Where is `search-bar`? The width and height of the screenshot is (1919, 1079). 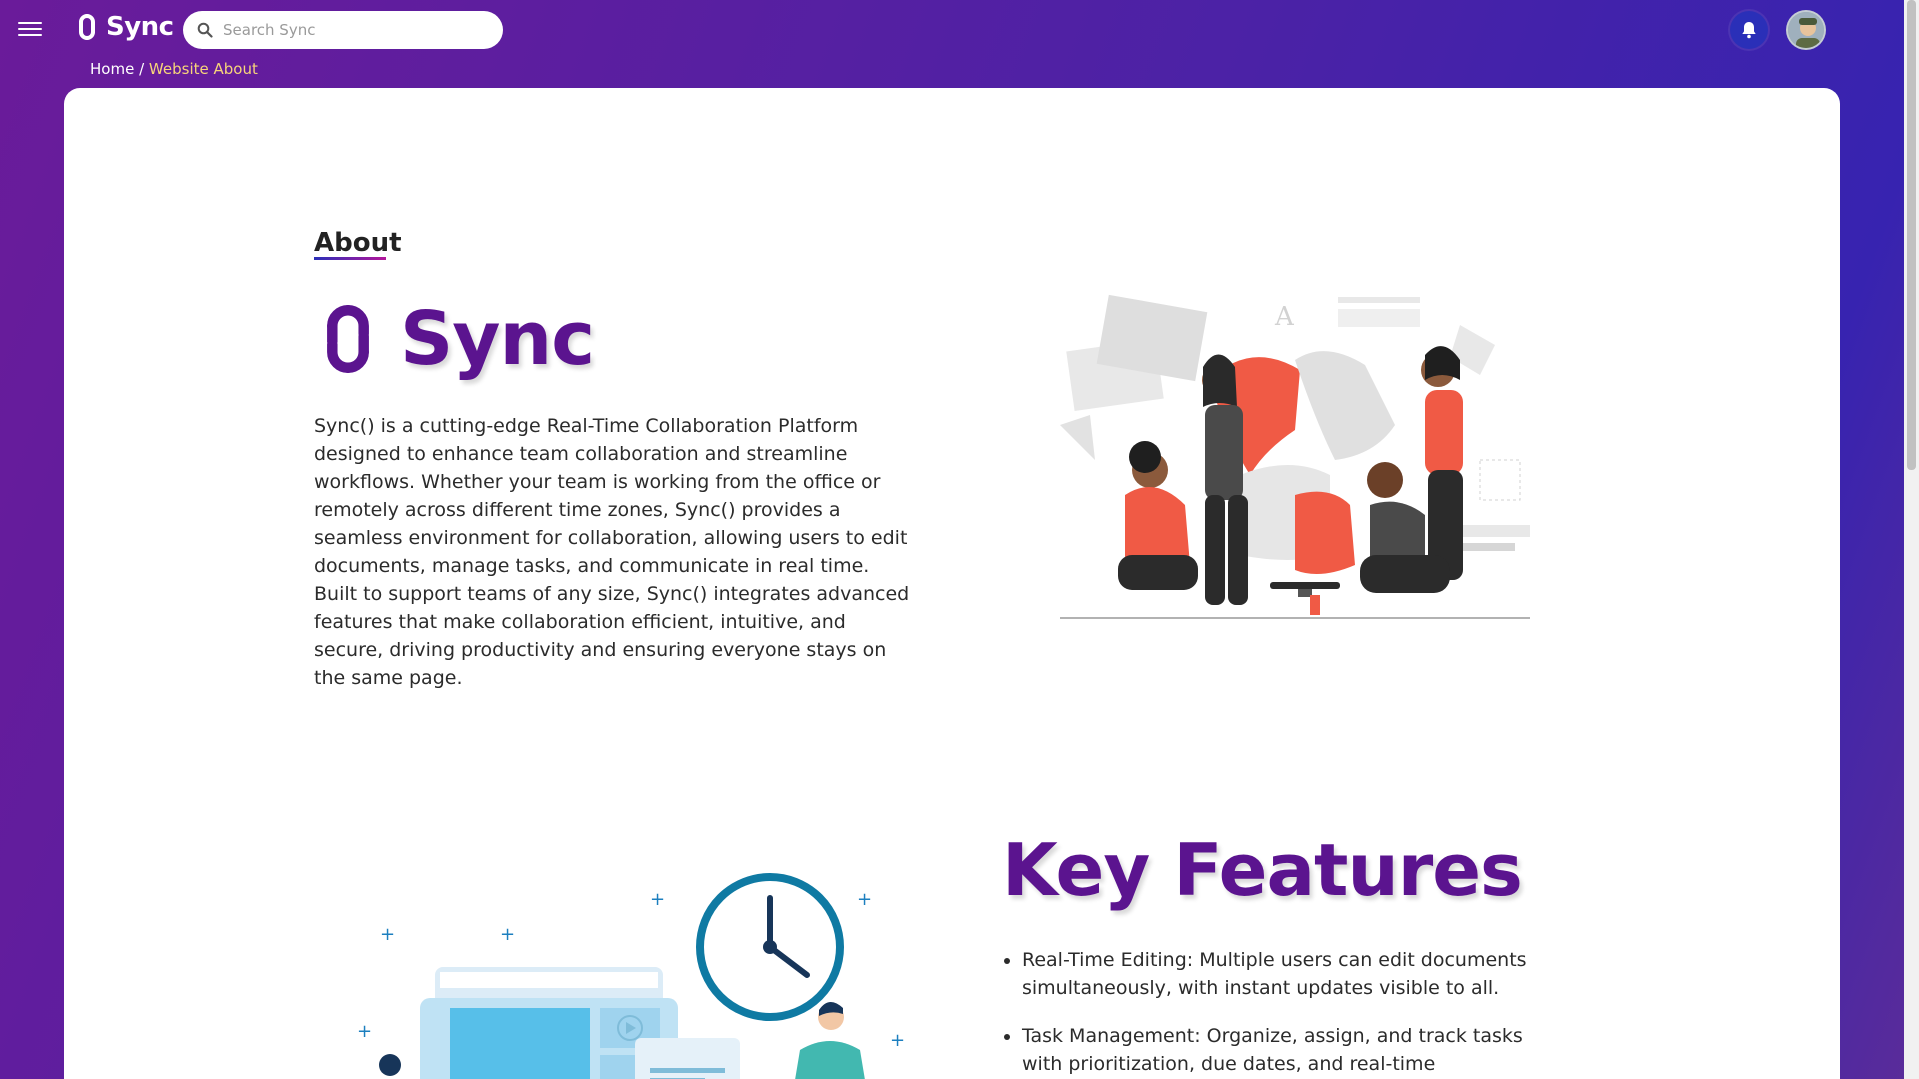
search-bar is located at coordinates (343, 30).